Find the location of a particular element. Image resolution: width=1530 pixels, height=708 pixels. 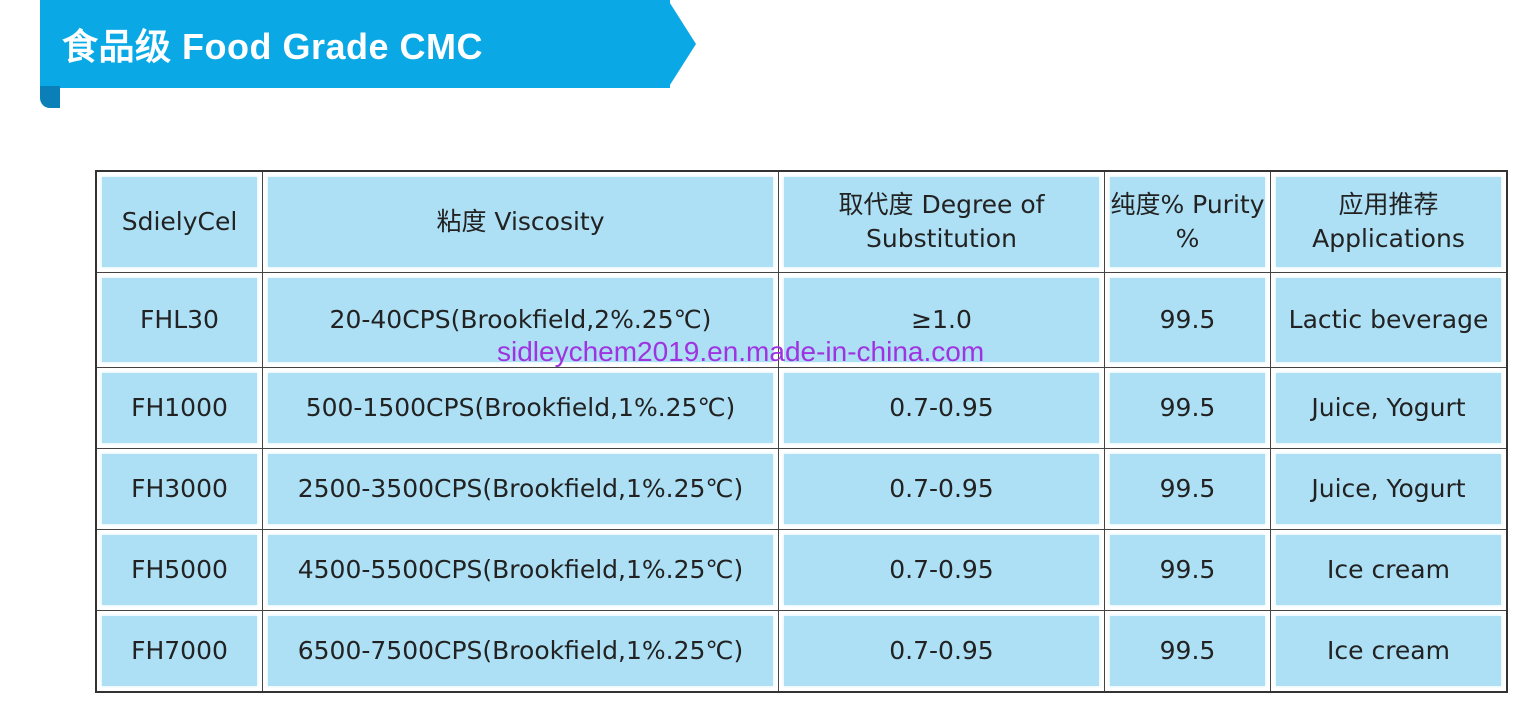

cell-viscosity: 500-1500CPS(Brookfield,1%.25℃) is located at coordinates (520, 408).